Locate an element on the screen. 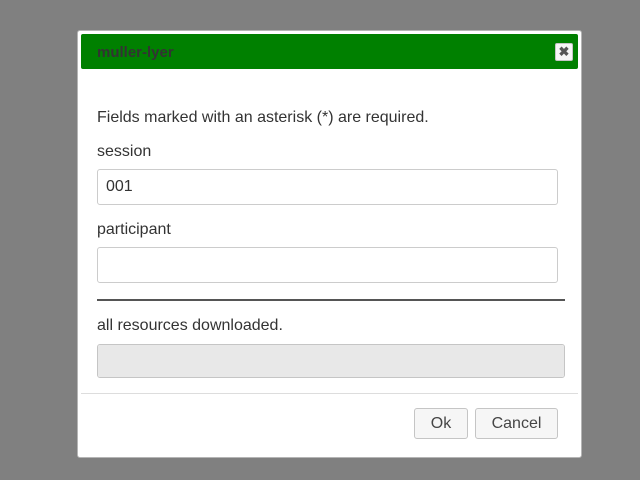  progress-bar is located at coordinates (331, 361).